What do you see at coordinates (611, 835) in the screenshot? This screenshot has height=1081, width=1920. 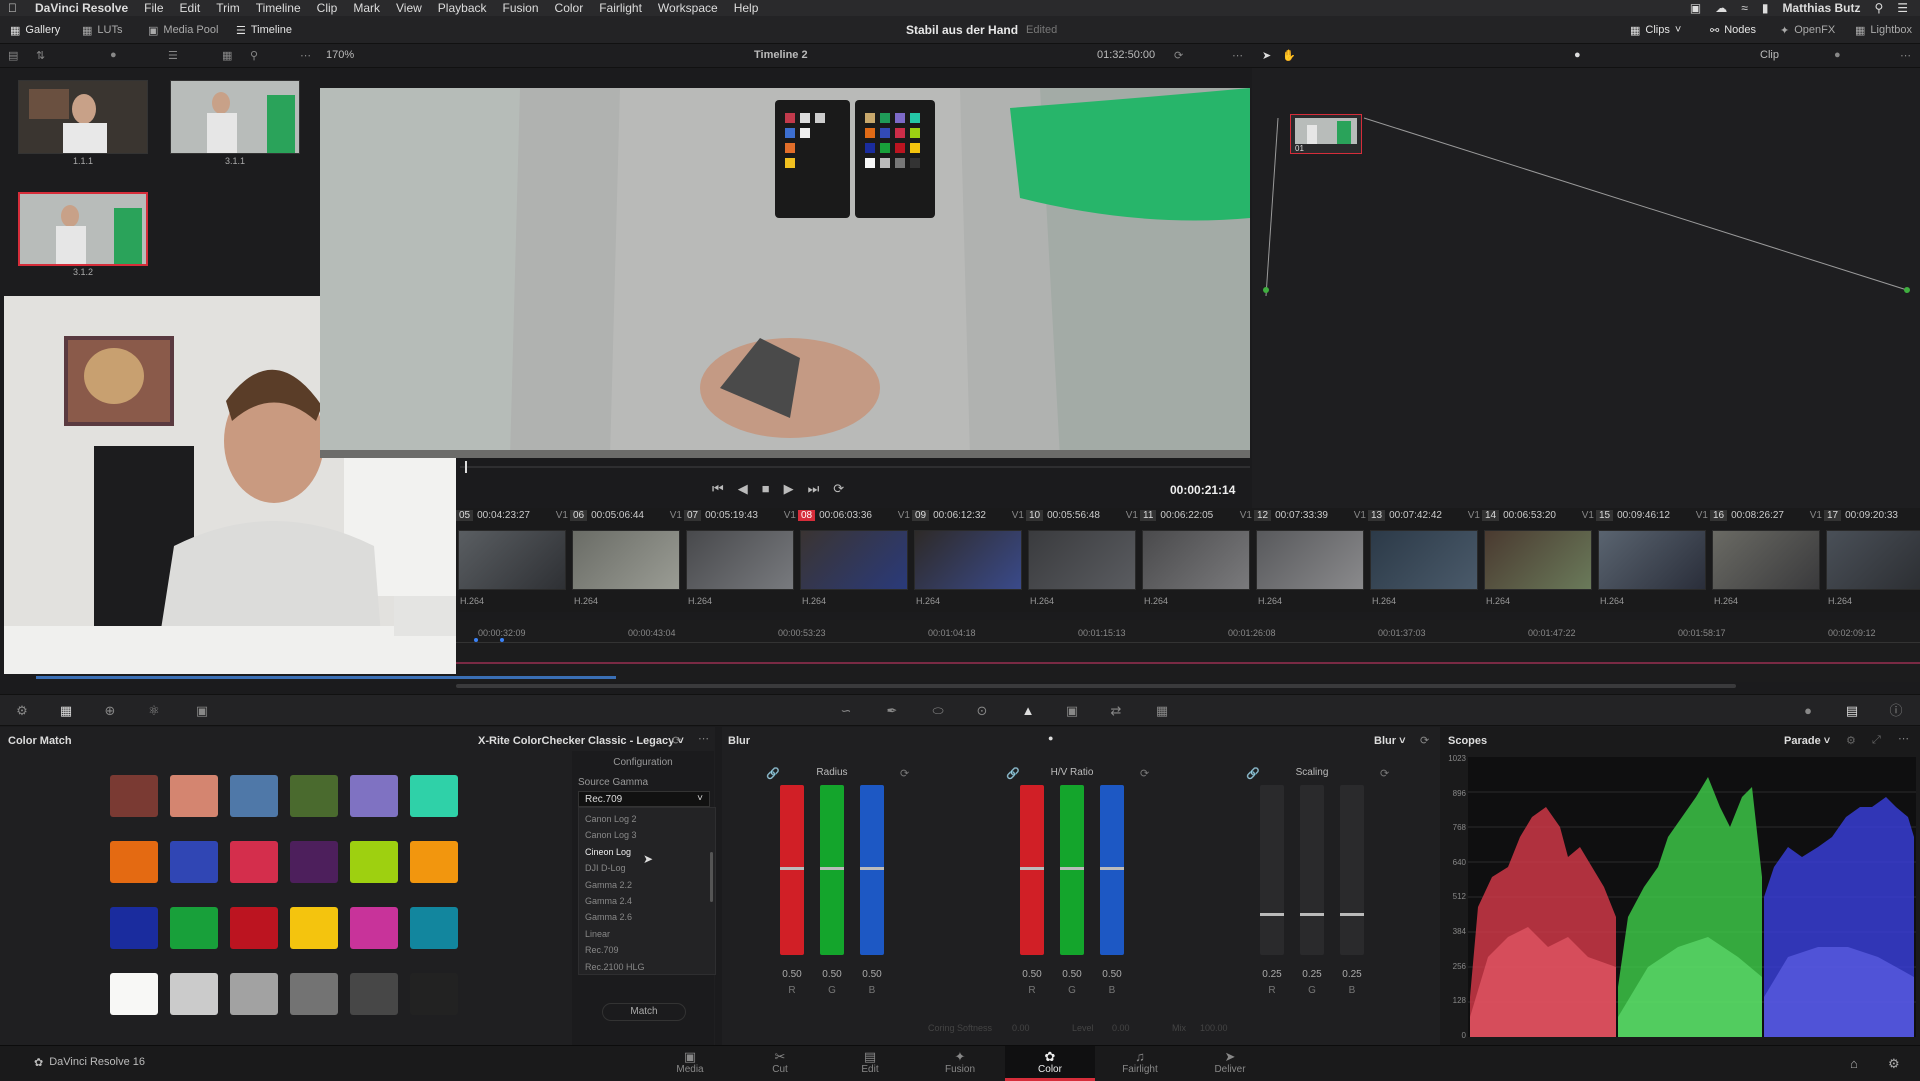 I see `gamma-option: Canon Log 3` at bounding box center [611, 835].